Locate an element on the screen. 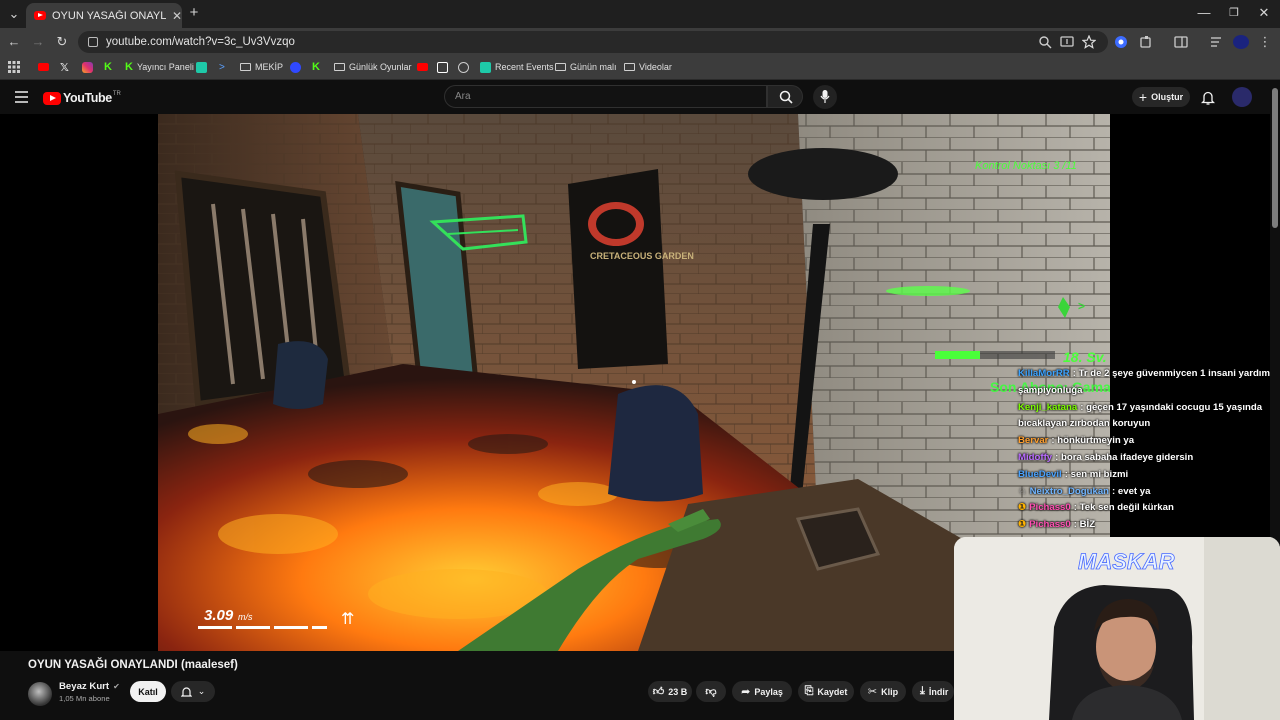 This screenshot has height=720, width=1280. extension-blue-icon is located at coordinates (1121, 42).